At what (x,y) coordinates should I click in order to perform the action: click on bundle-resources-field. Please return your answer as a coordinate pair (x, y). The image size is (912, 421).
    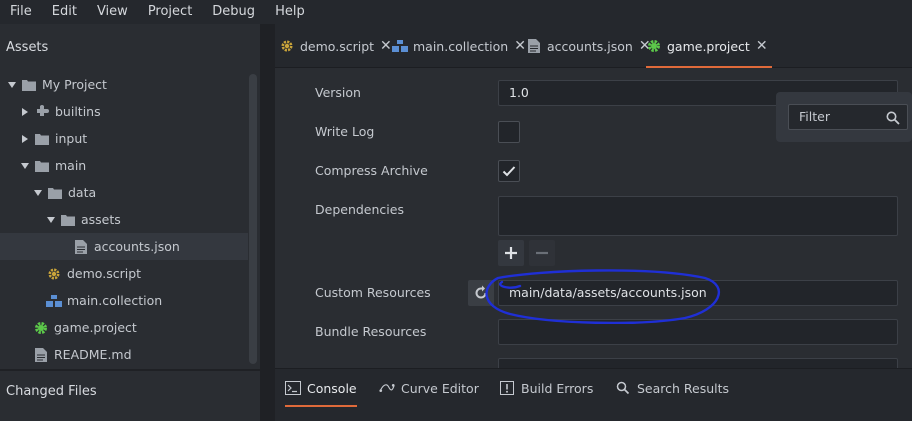
    Looking at the image, I should click on (698, 332).